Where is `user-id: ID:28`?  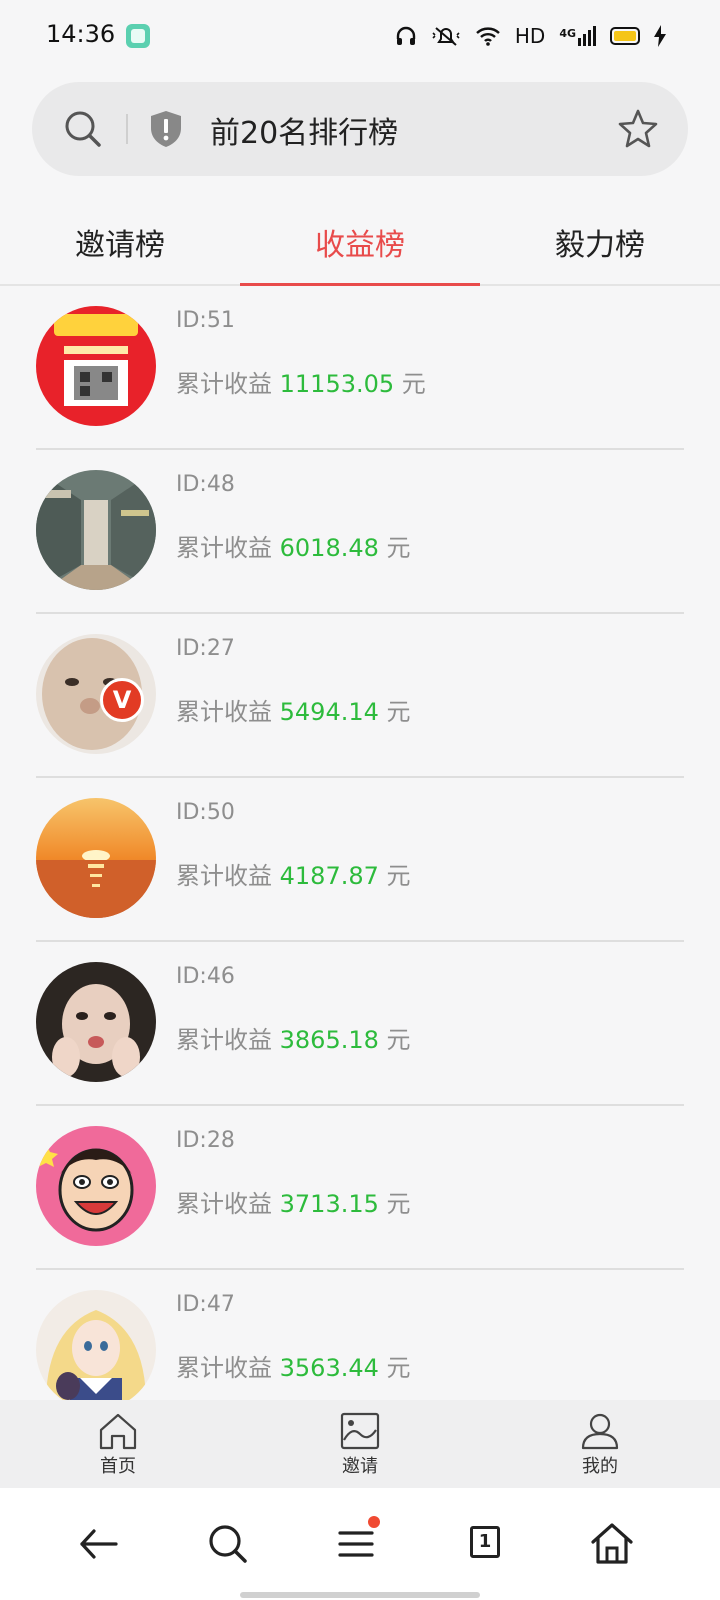 user-id: ID:28 is located at coordinates (205, 1140).